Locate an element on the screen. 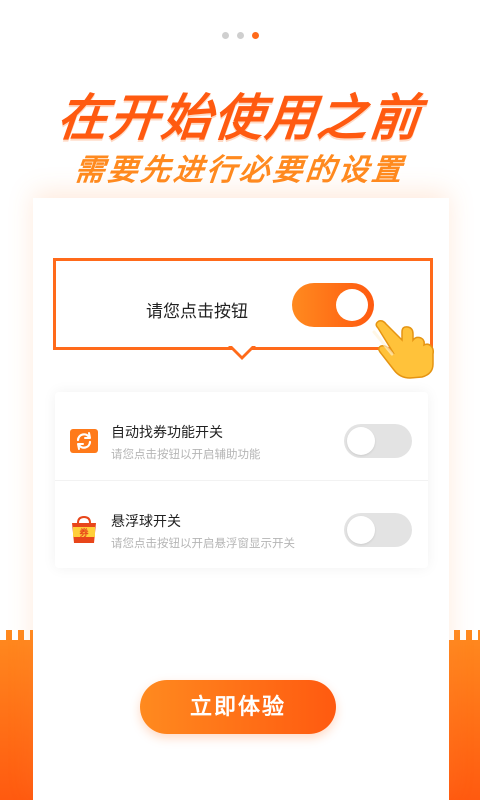 The image size is (480, 800). page-title: 在开始使用之前 is located at coordinates (239, 118).